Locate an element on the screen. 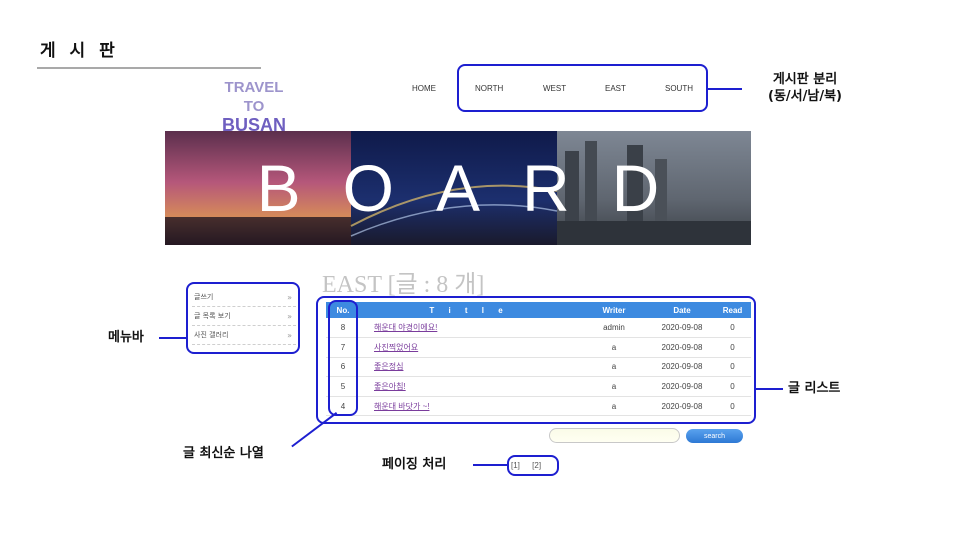  callout-post-list is located at coordinates (536, 360).